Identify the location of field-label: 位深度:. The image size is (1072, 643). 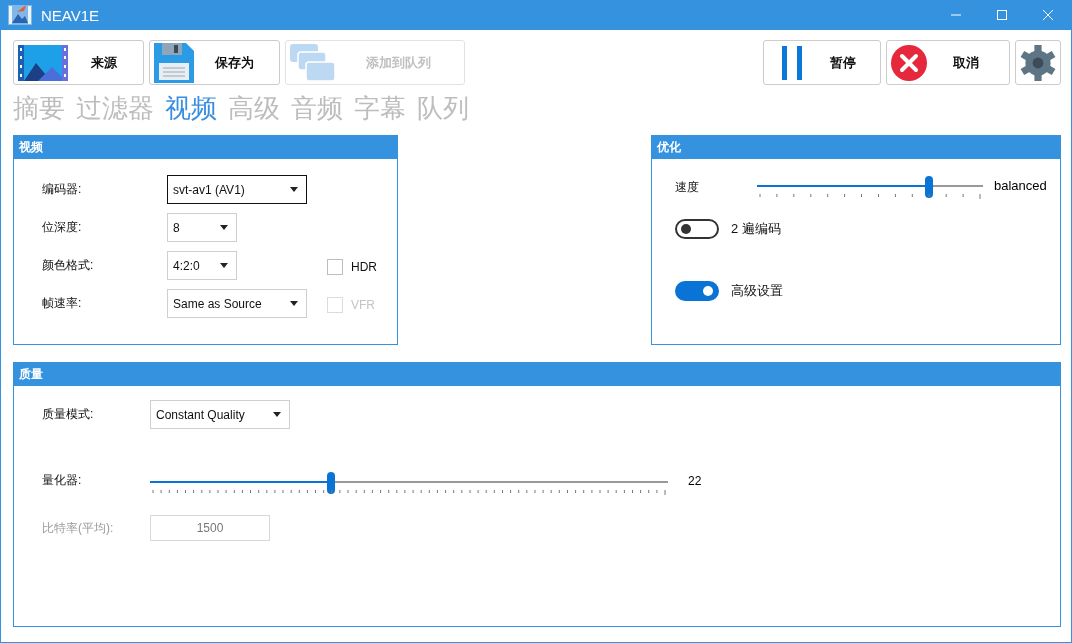
(62, 227).